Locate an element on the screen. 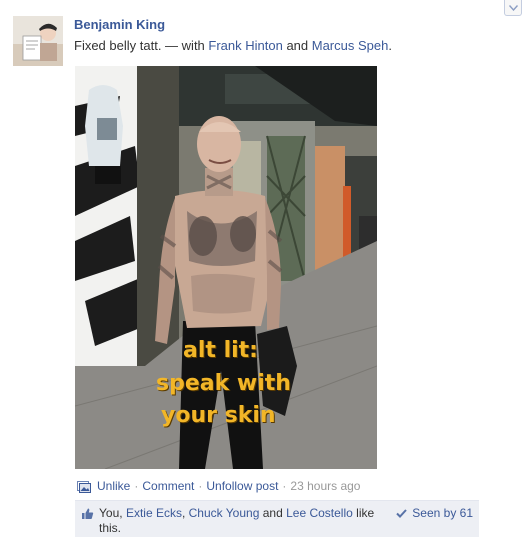  tagged-friend-link-2: Marcus Speh is located at coordinates (350, 45).